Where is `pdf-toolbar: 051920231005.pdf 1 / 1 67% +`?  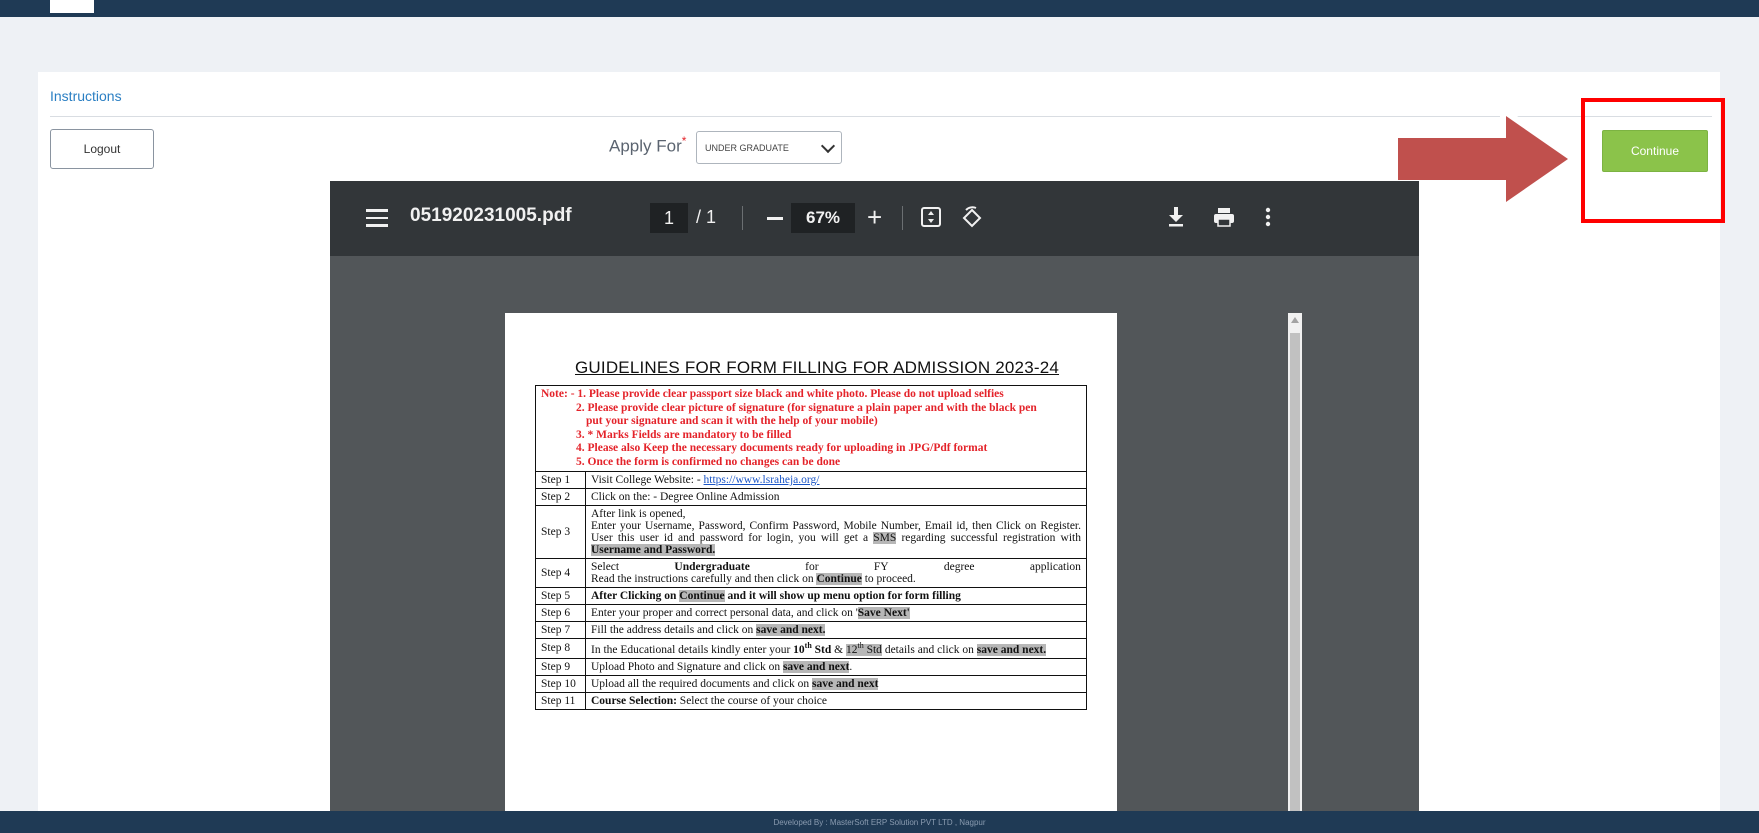 pdf-toolbar: 051920231005.pdf 1 / 1 67% + is located at coordinates (874, 218).